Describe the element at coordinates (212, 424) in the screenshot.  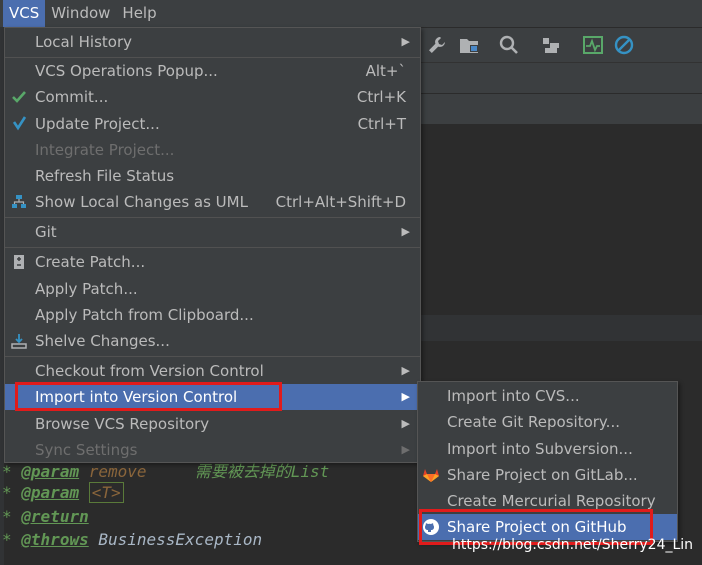
I see `menu-item-browse-vcs-repository: Browse VCS Repository ▶` at that location.